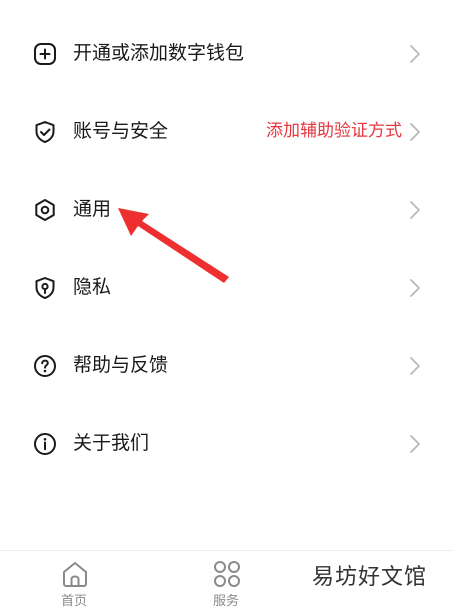 The image size is (453, 615). What do you see at coordinates (111, 443) in the screenshot?
I see `menu-item-label: 关于我们` at bounding box center [111, 443].